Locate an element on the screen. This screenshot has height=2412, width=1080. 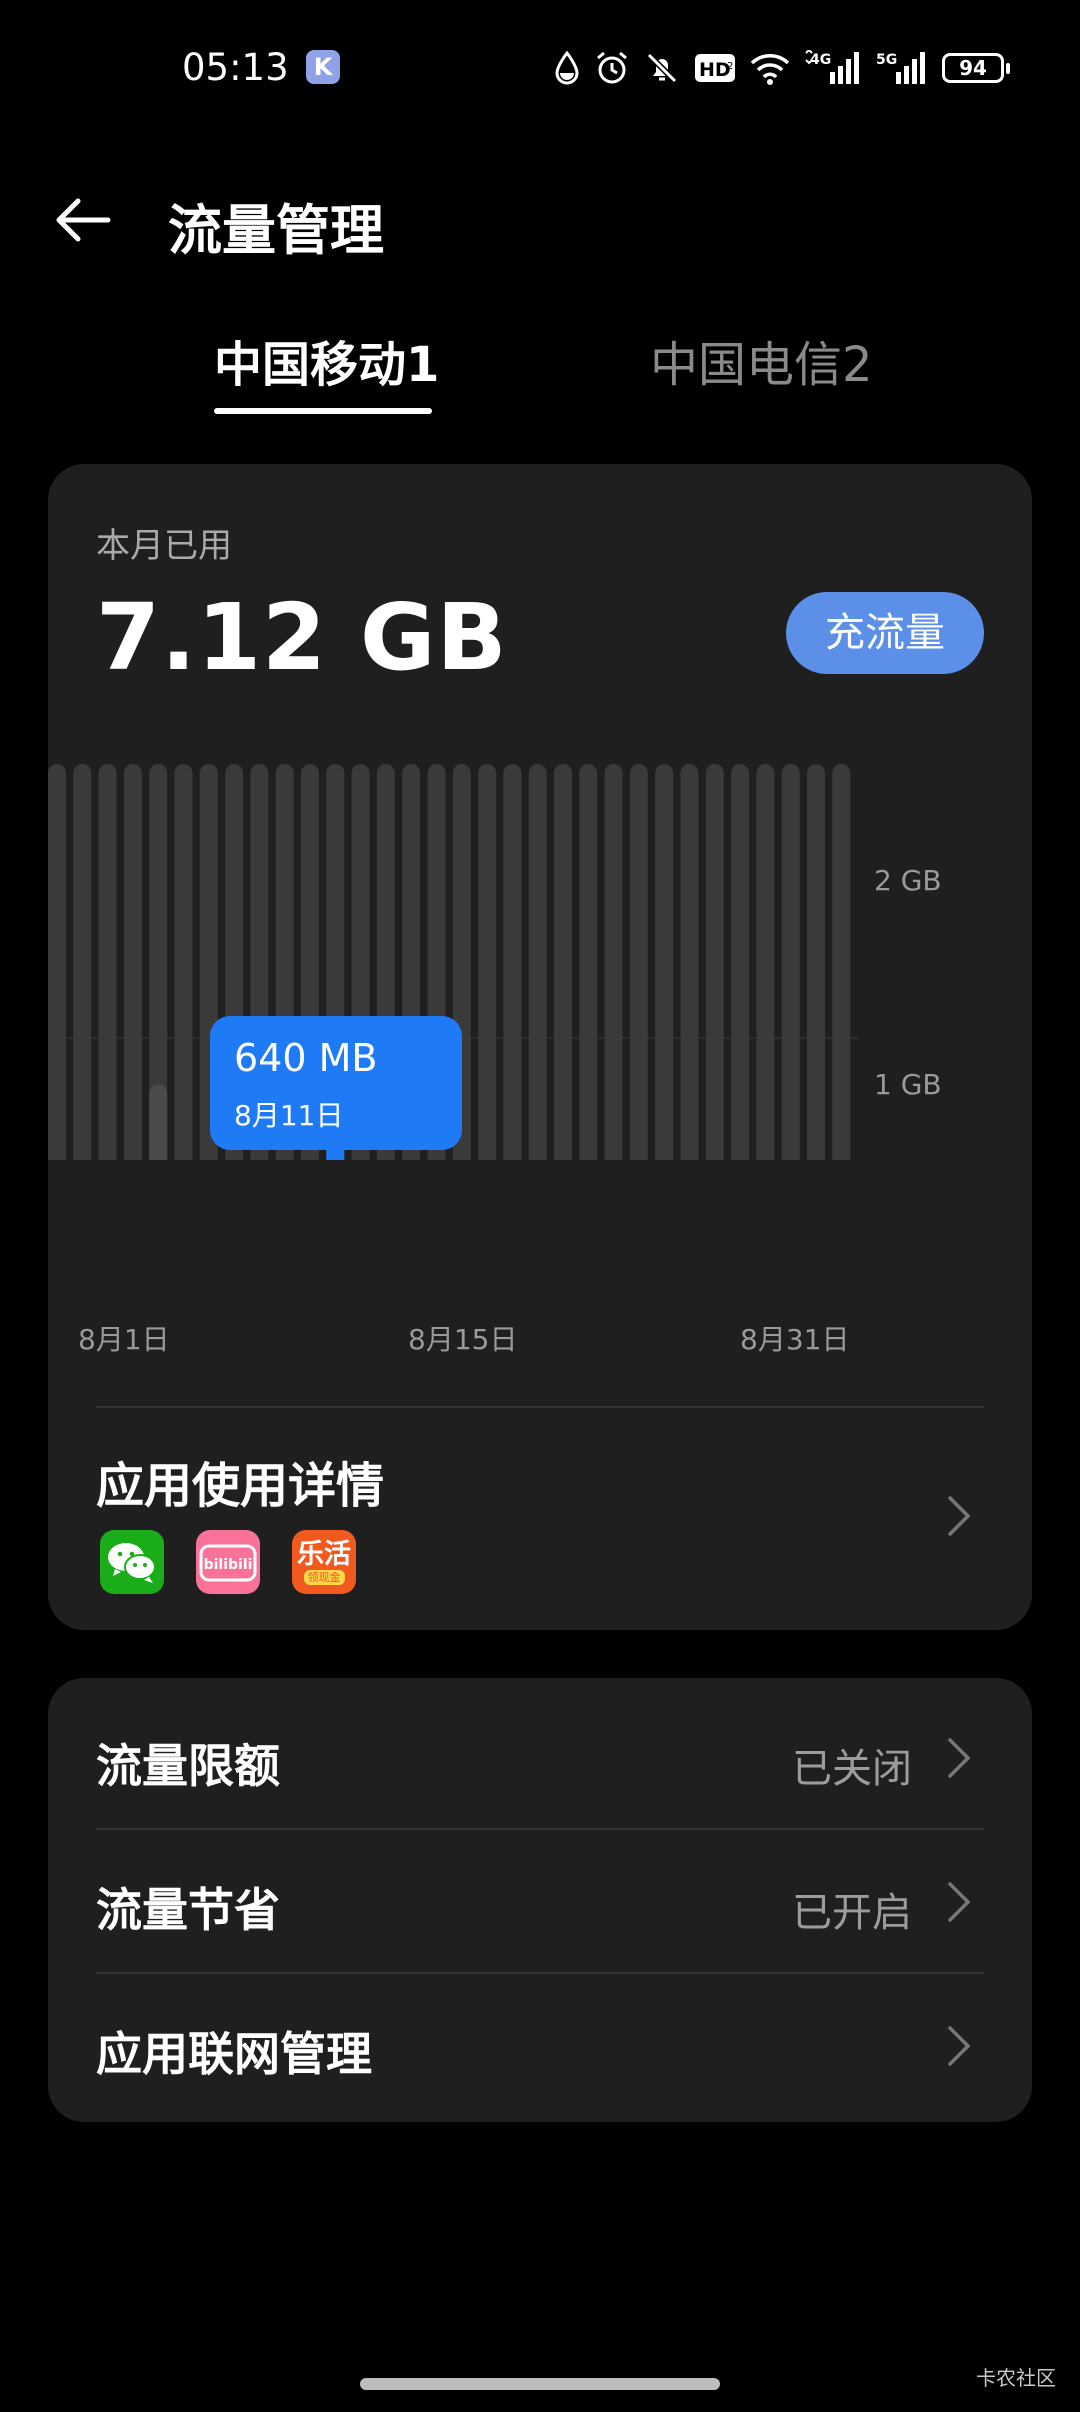
hd-icon: HD2 is located at coordinates (715, 68).